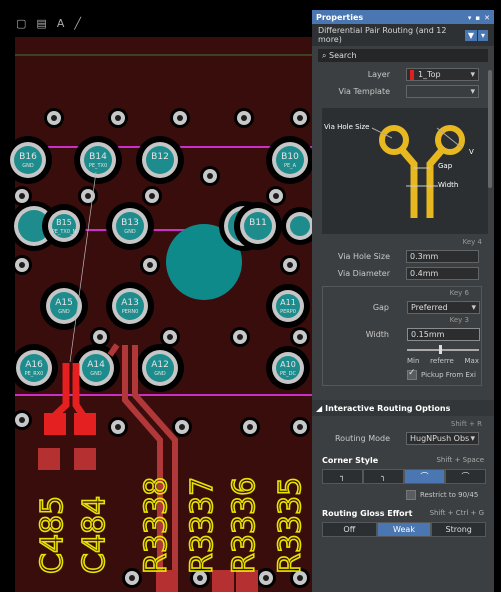 The width and height of the screenshot is (501, 592). What do you see at coordinates (442, 273) in the screenshot?
I see `via-diameter-input: 0.4mm` at bounding box center [442, 273].